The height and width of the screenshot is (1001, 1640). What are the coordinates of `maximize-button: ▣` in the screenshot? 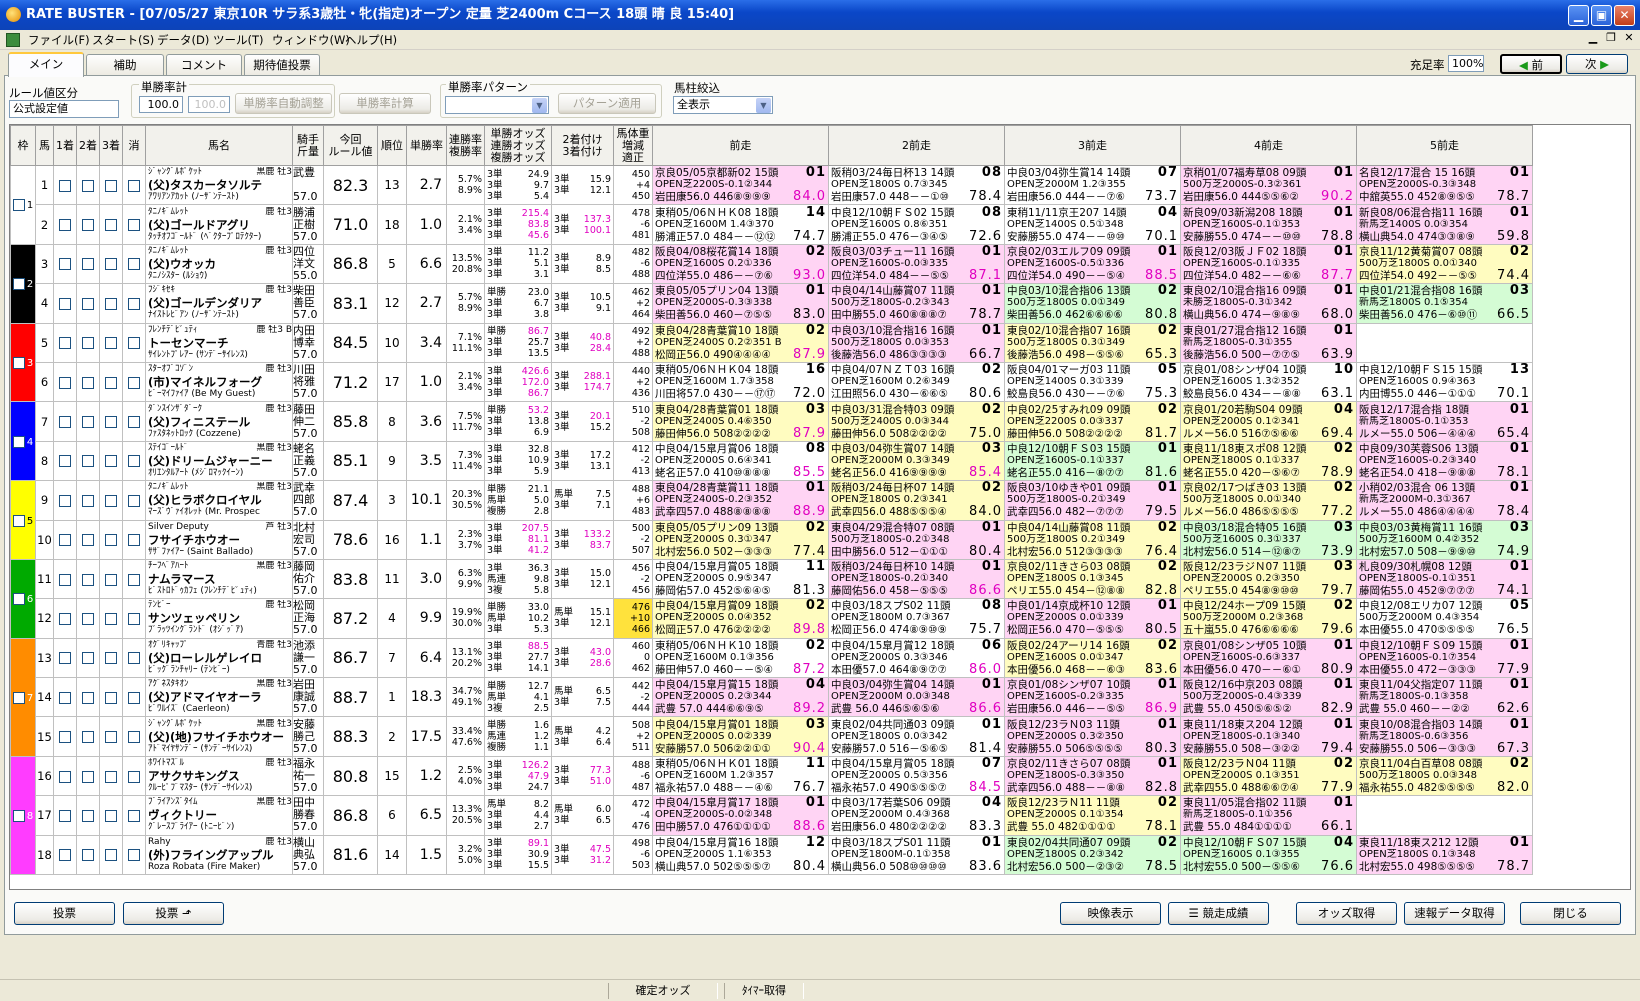 It's located at (1601, 15).